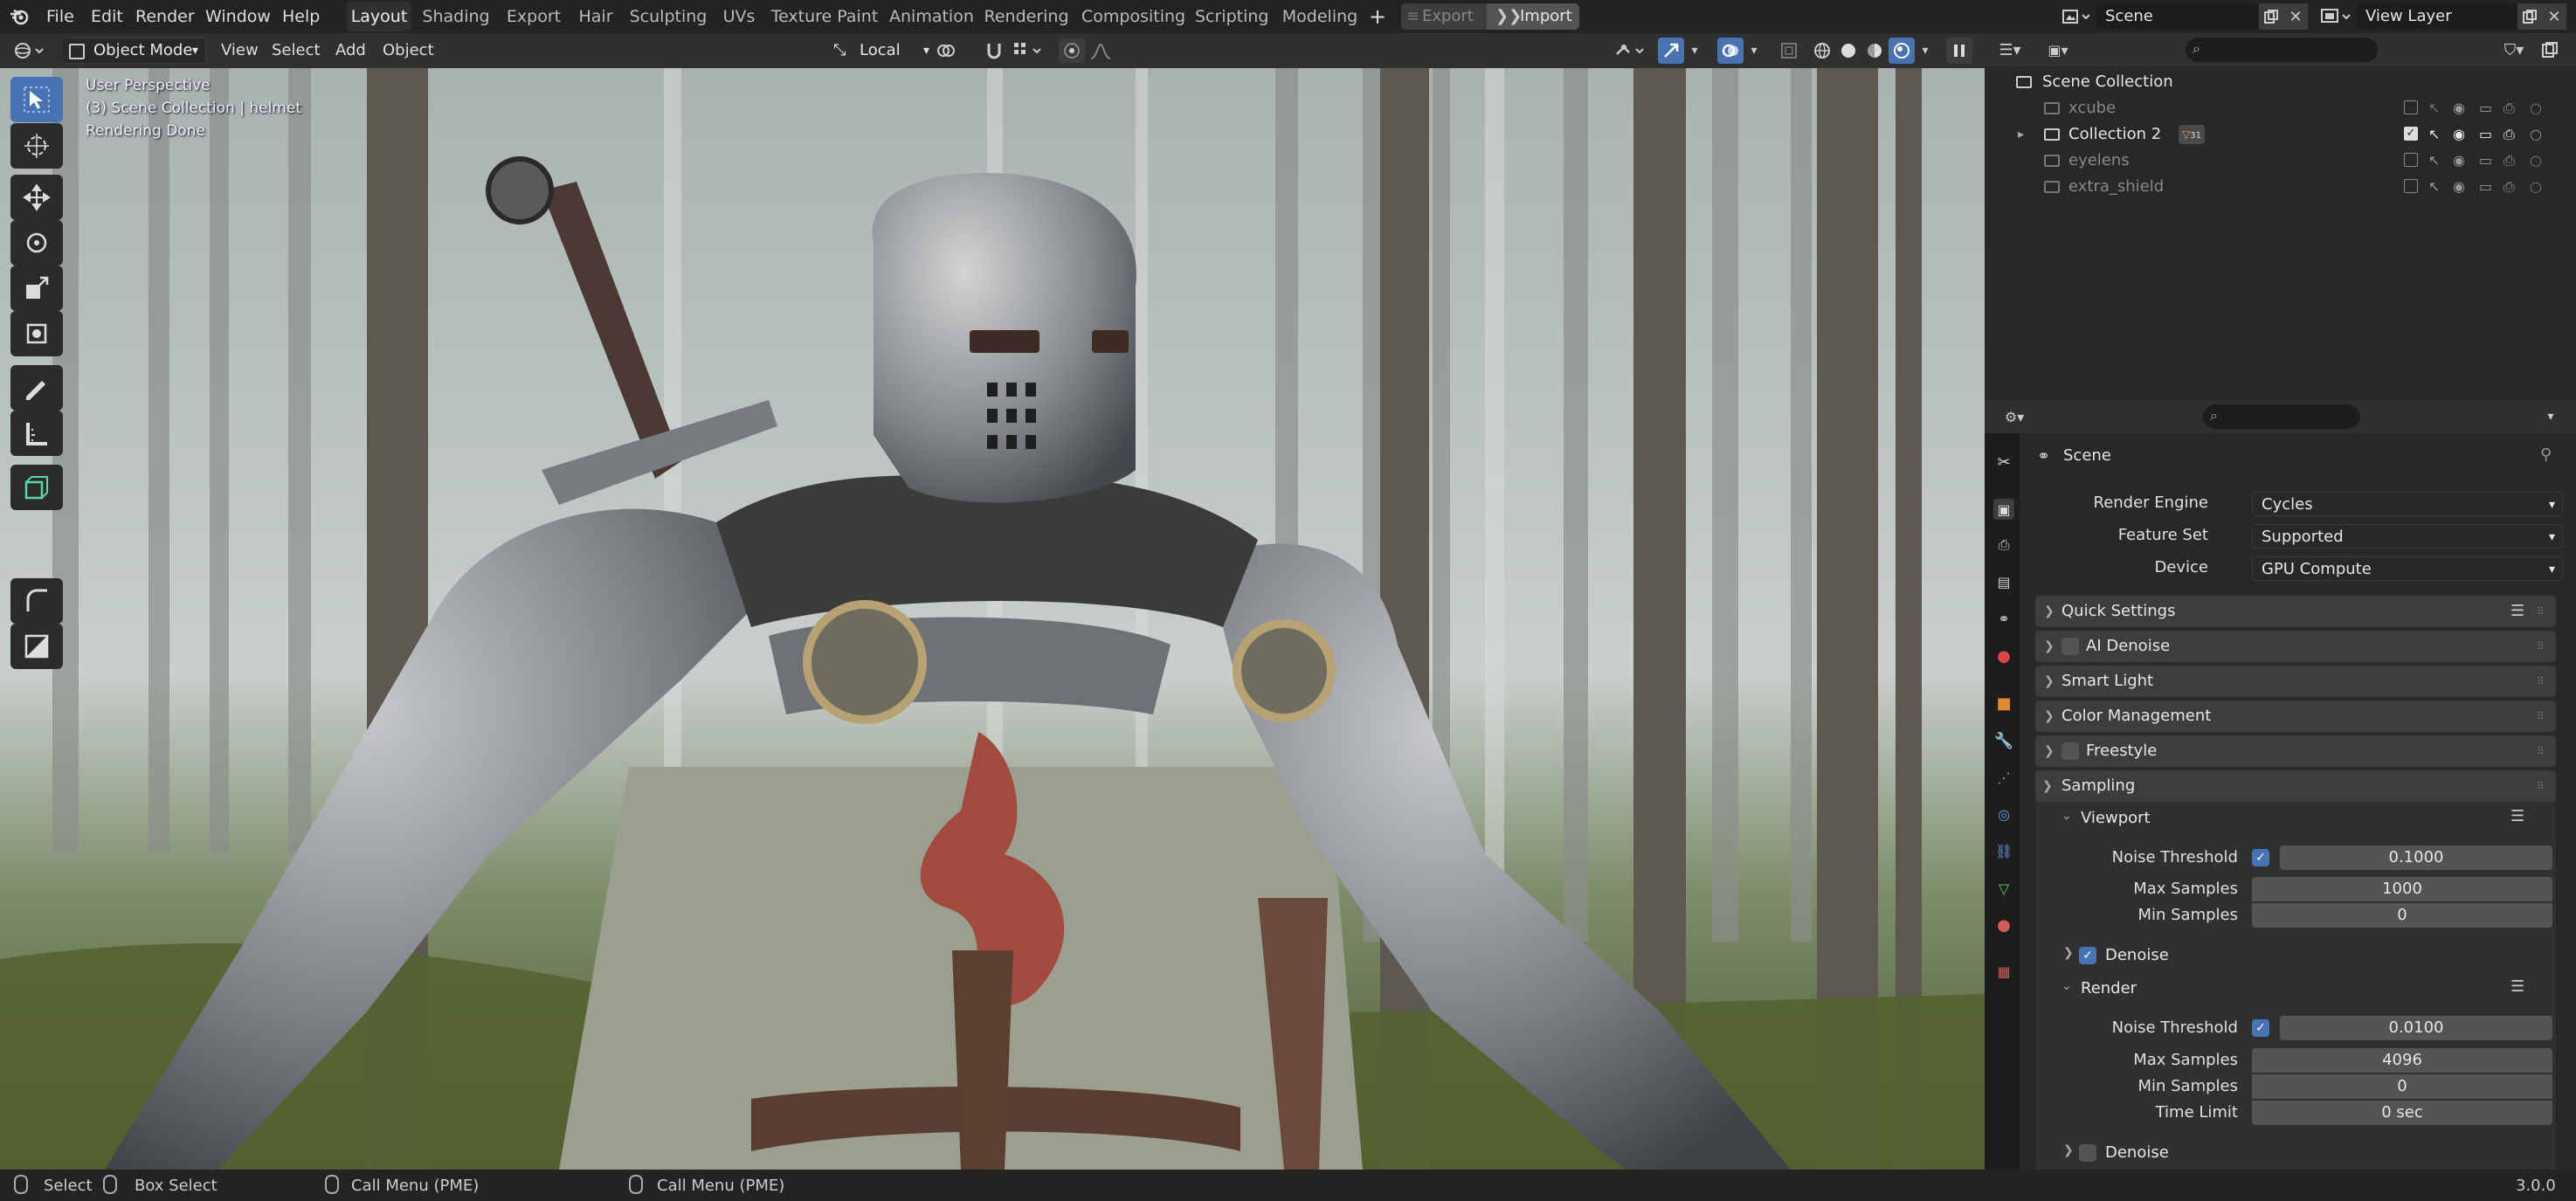 The height and width of the screenshot is (1201, 2576). Describe the element at coordinates (1822, 50) in the screenshot. I see `wireframe-shading-icon` at that location.